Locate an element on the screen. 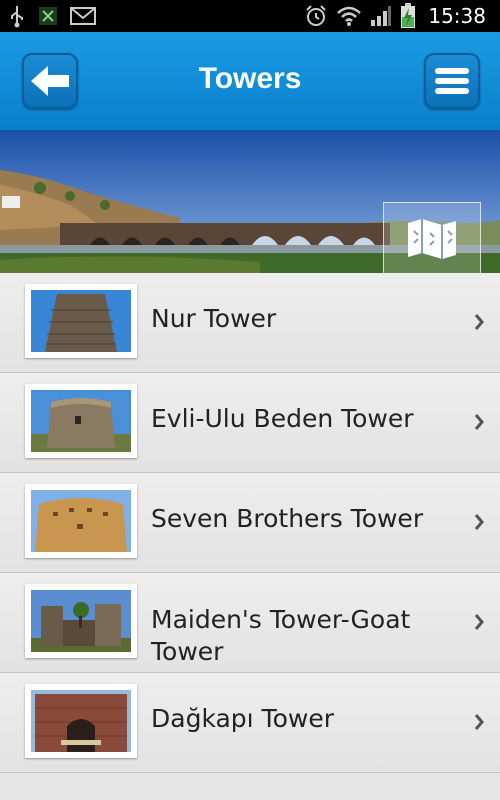 The width and height of the screenshot is (500, 800). tower-name: Dağkapı Tower is located at coordinates (242, 718).